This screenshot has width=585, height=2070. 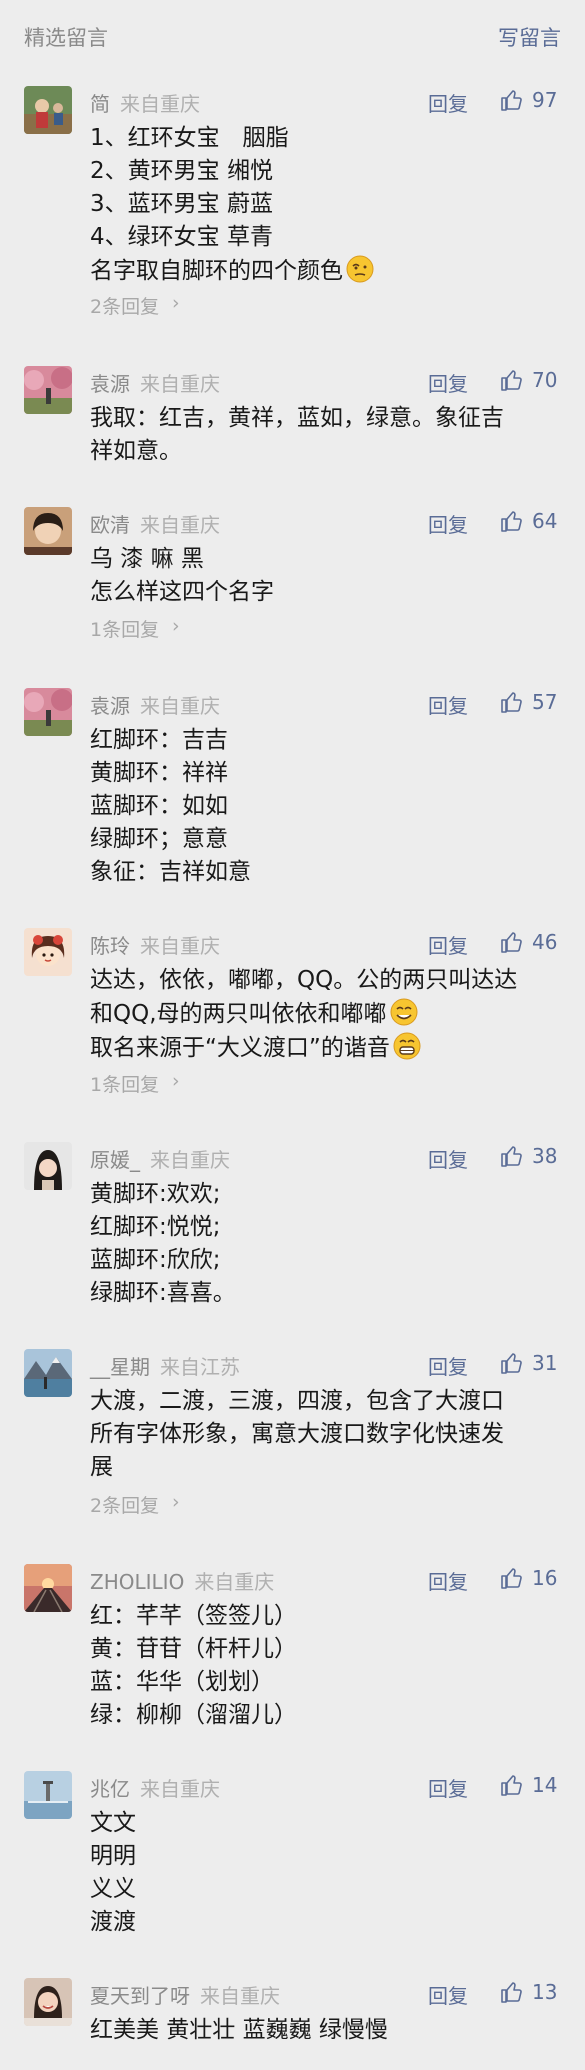 What do you see at coordinates (110, 525) in the screenshot?
I see `commenter-name: 欧清` at bounding box center [110, 525].